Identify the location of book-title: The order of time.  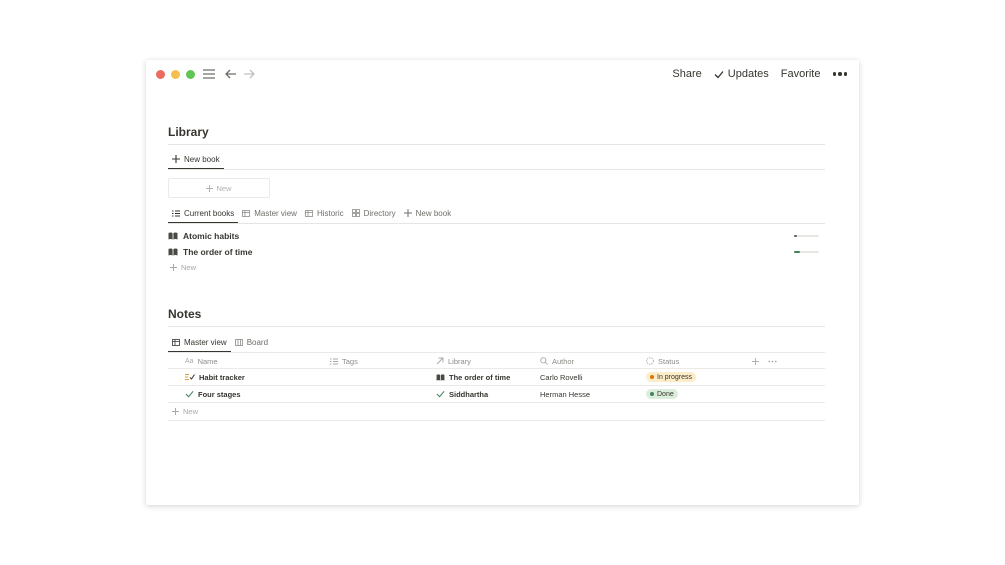
(218, 252).